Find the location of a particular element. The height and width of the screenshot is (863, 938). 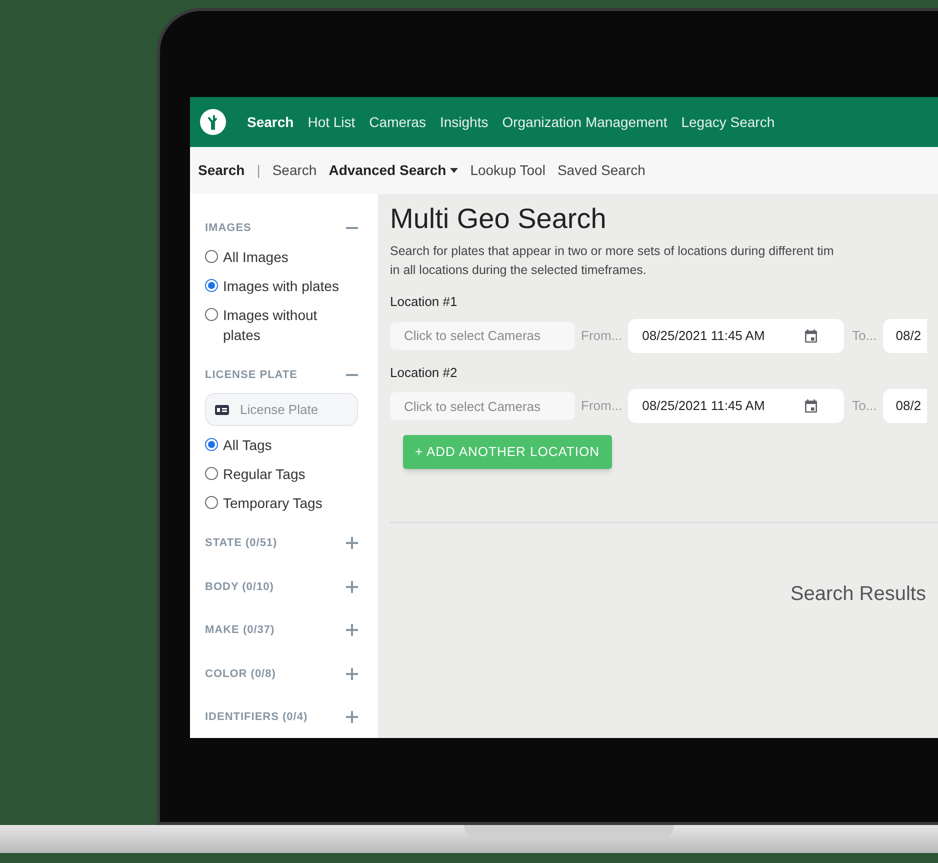

caret-icon is located at coordinates (454, 170).